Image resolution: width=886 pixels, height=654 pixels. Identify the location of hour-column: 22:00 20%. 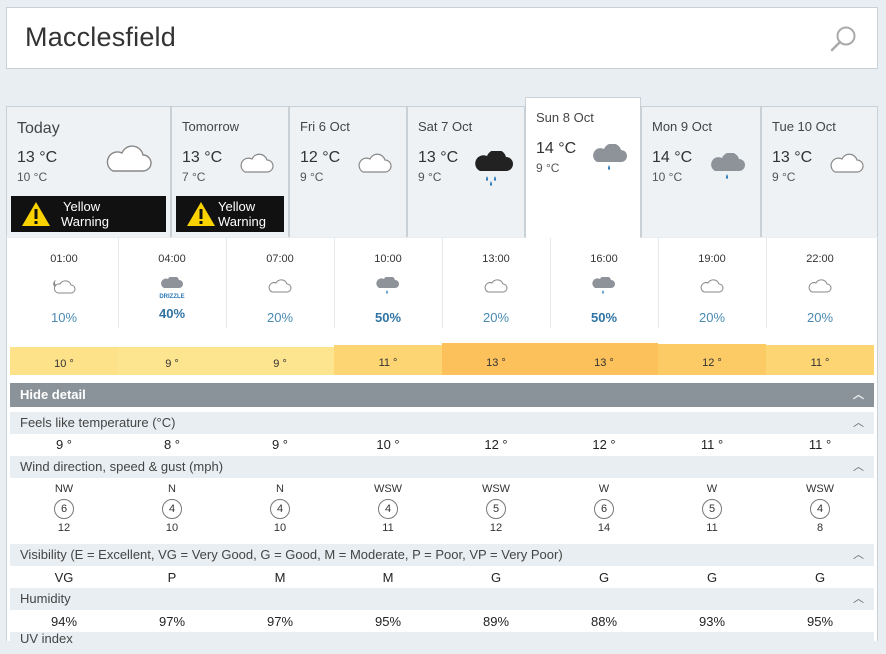
(820, 289).